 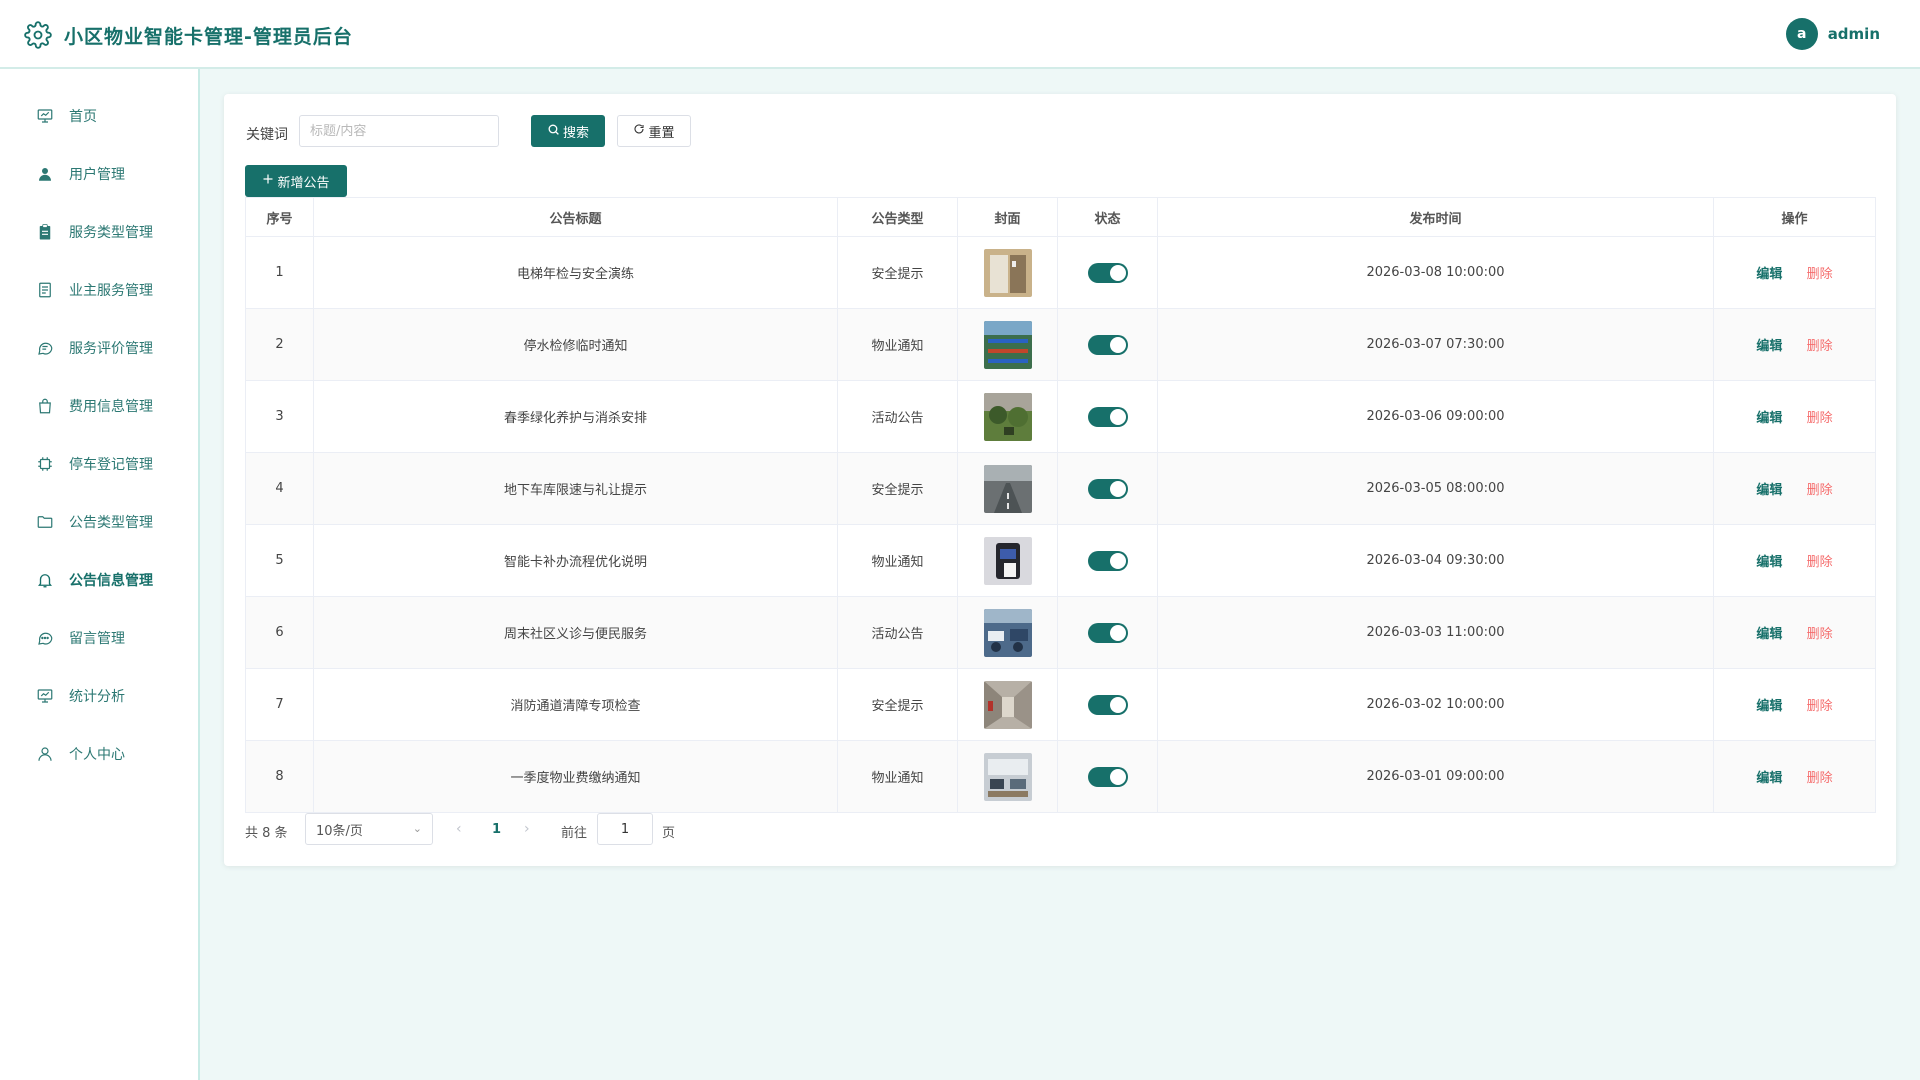 I want to click on row-number: 3, so click(x=279, y=416).